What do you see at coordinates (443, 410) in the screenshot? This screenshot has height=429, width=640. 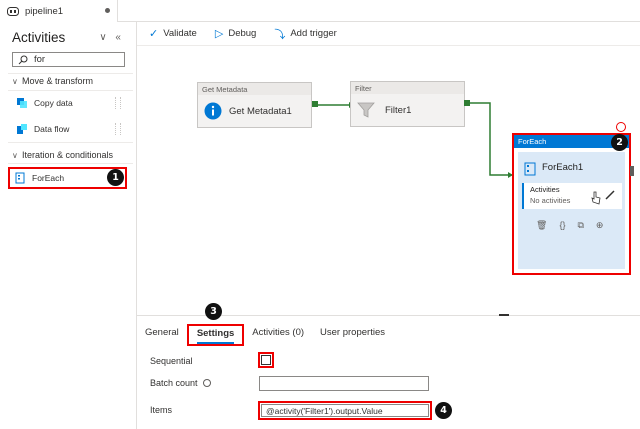 I see `callout-badge-4: 4` at bounding box center [443, 410].